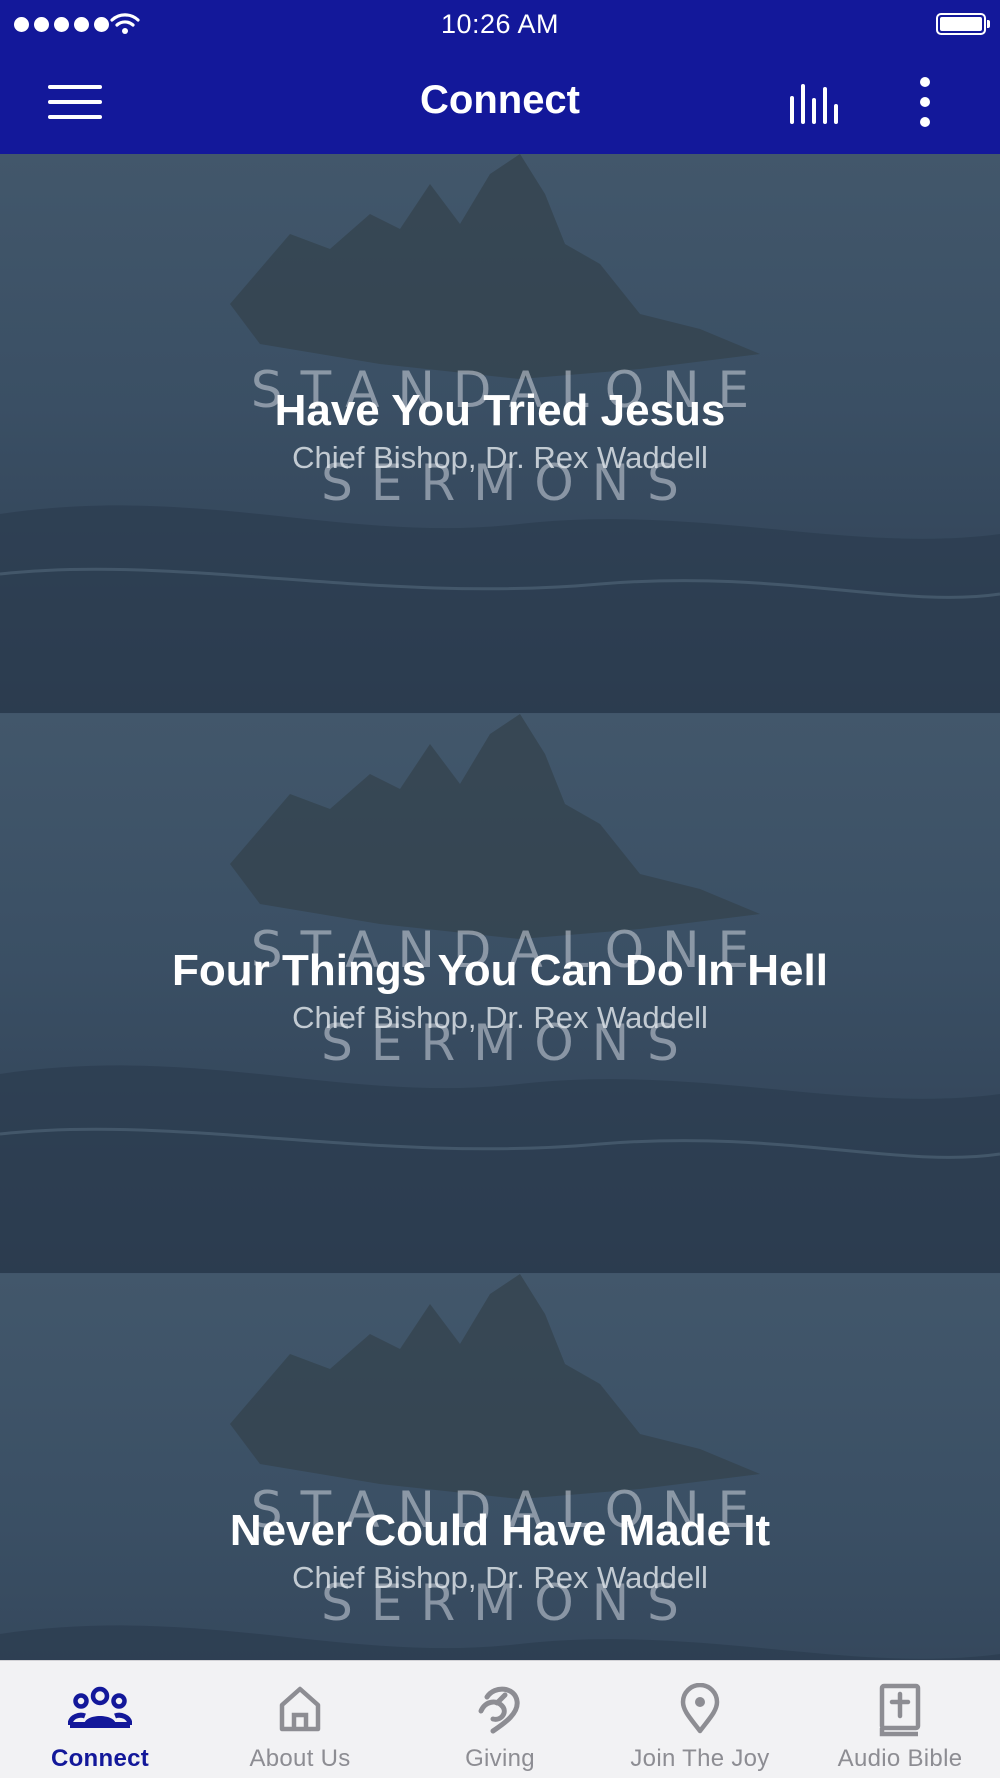  What do you see at coordinates (814, 104) in the screenshot?
I see `audio-bars-icon` at bounding box center [814, 104].